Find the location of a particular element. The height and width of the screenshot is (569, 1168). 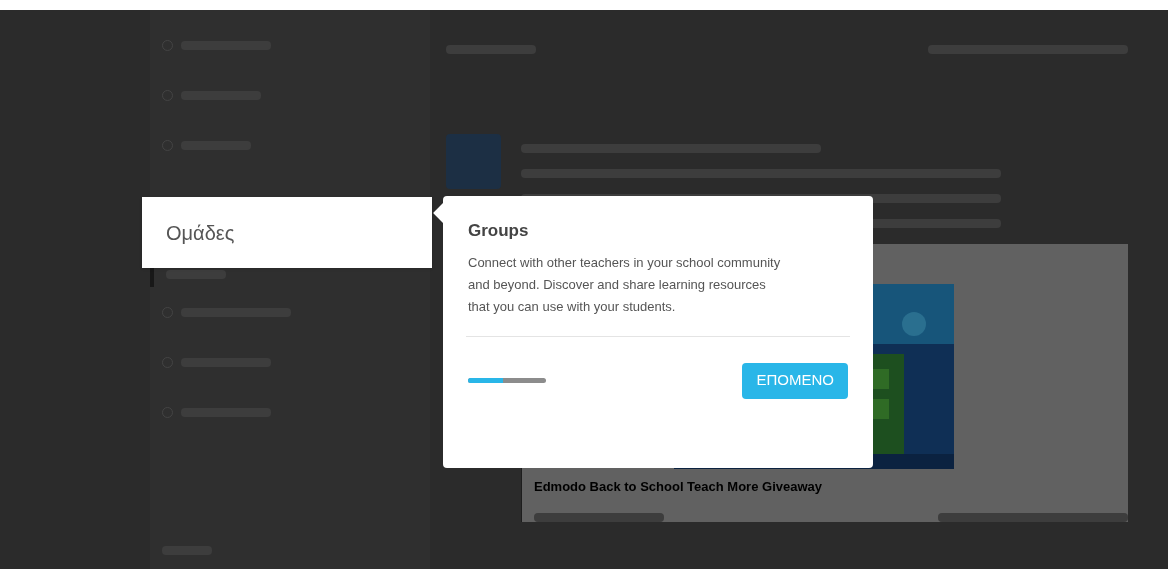

tour-description: Connect with other teachers in your school community and beyond. Discover and share learning resources that you can use with your students. is located at coordinates (625, 284).